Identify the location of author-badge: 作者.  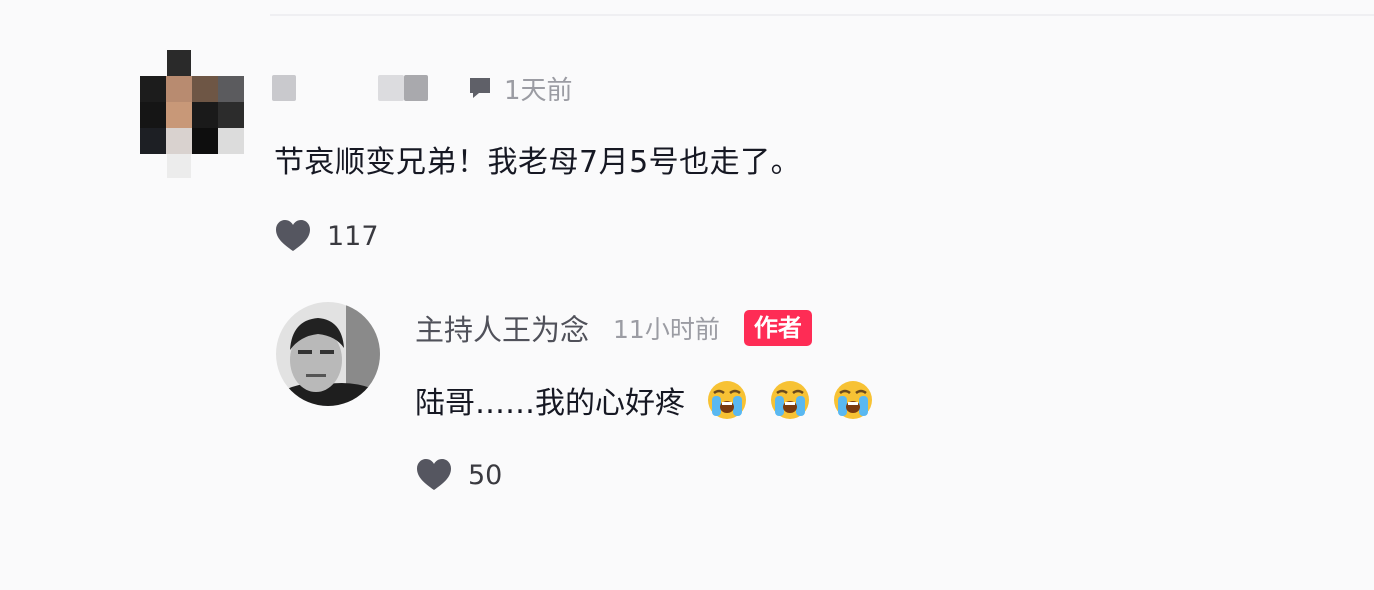
(777, 328).